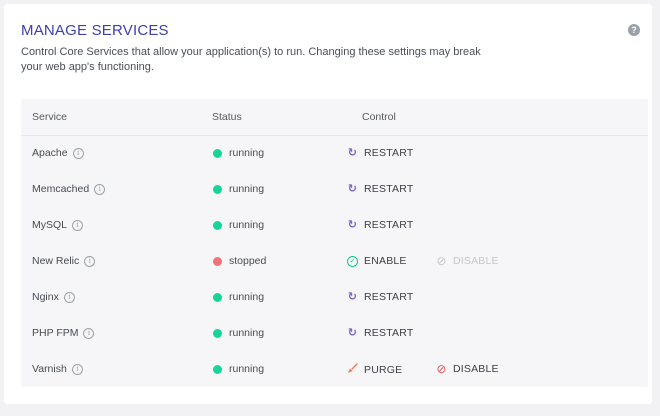  I want to click on purge-button: PURGE, so click(374, 370).